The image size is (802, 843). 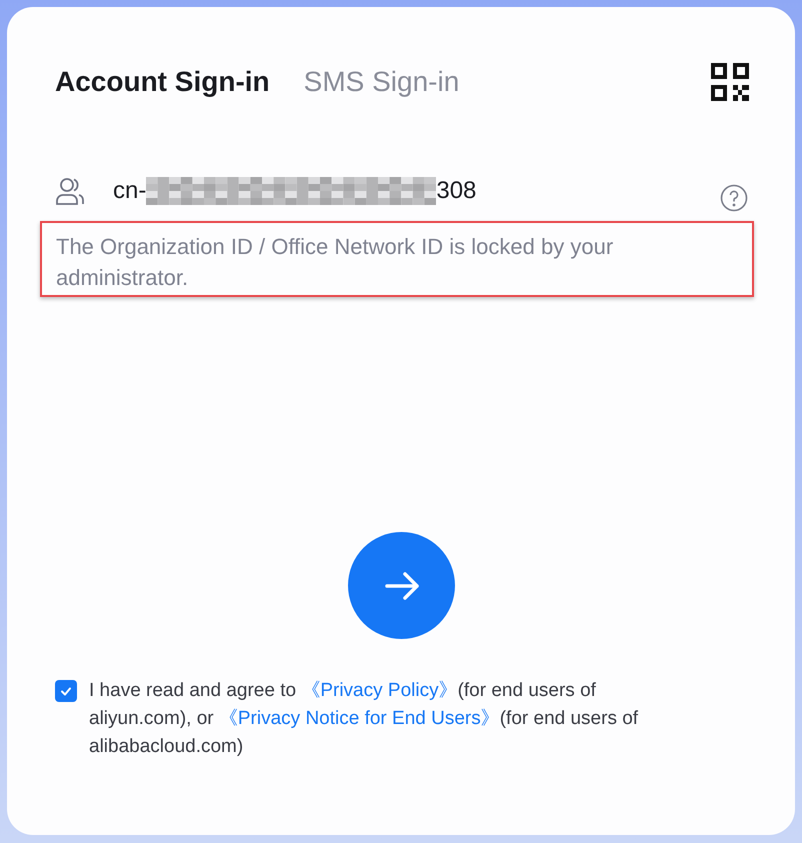 I want to click on agreement-text: I have read and agree to 《Privacy Policy》(for end users of aliyun.com), or 《Privacy Notice for End Users》(for end users of alibabacloud.com), so click(x=364, y=719).